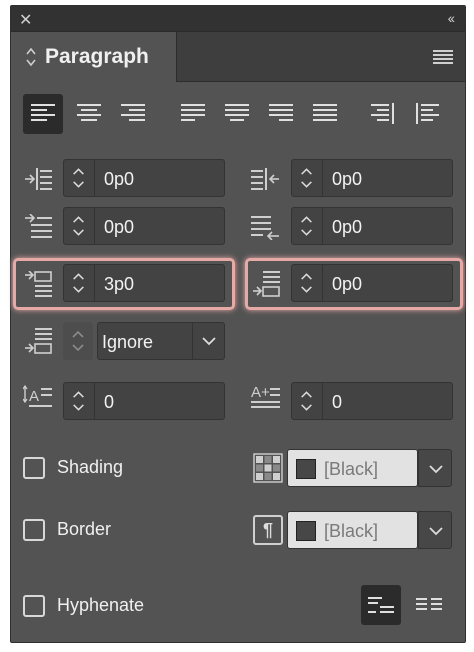 The height and width of the screenshot is (652, 474). What do you see at coordinates (97, 56) in the screenshot?
I see `panel-title: Paragraph` at bounding box center [97, 56].